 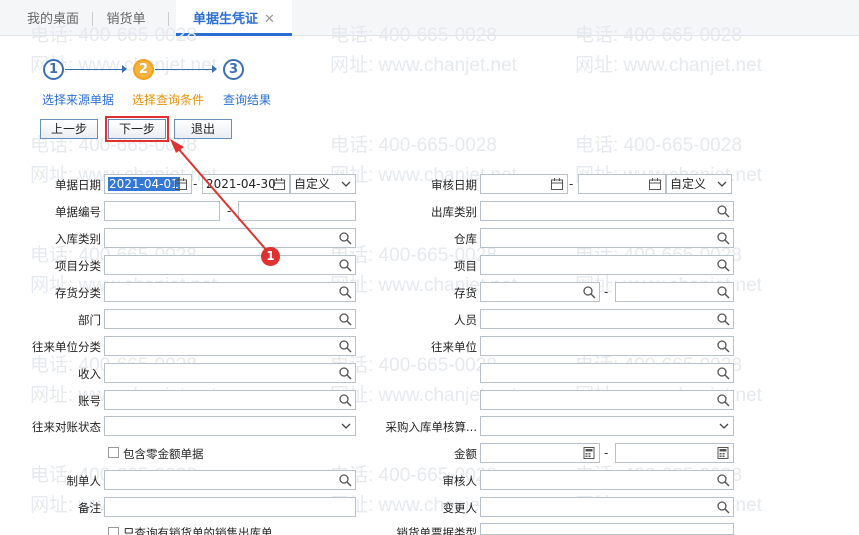 What do you see at coordinates (126, 18) in the screenshot?
I see `tab-sales-order: 销货单` at bounding box center [126, 18].